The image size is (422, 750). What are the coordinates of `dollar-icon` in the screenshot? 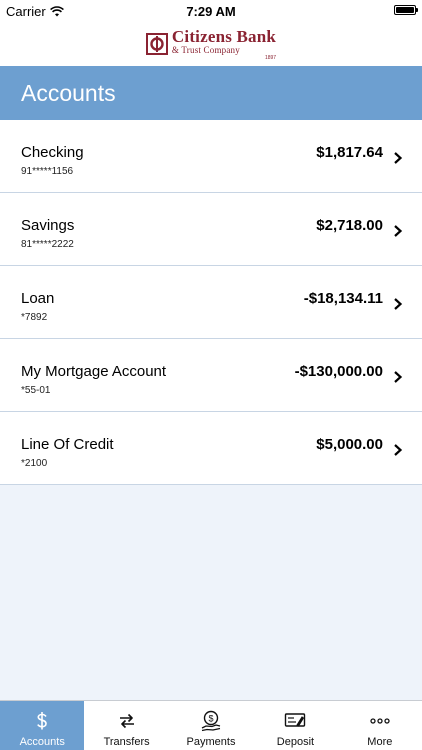 It's located at (42, 721).